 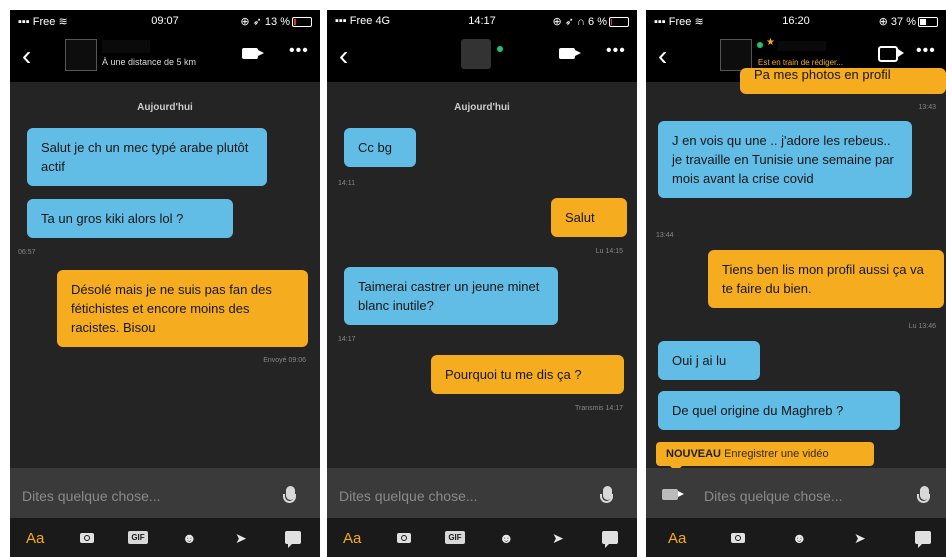 I want to click on message-timestamp: Lu 14:15, so click(x=609, y=251).